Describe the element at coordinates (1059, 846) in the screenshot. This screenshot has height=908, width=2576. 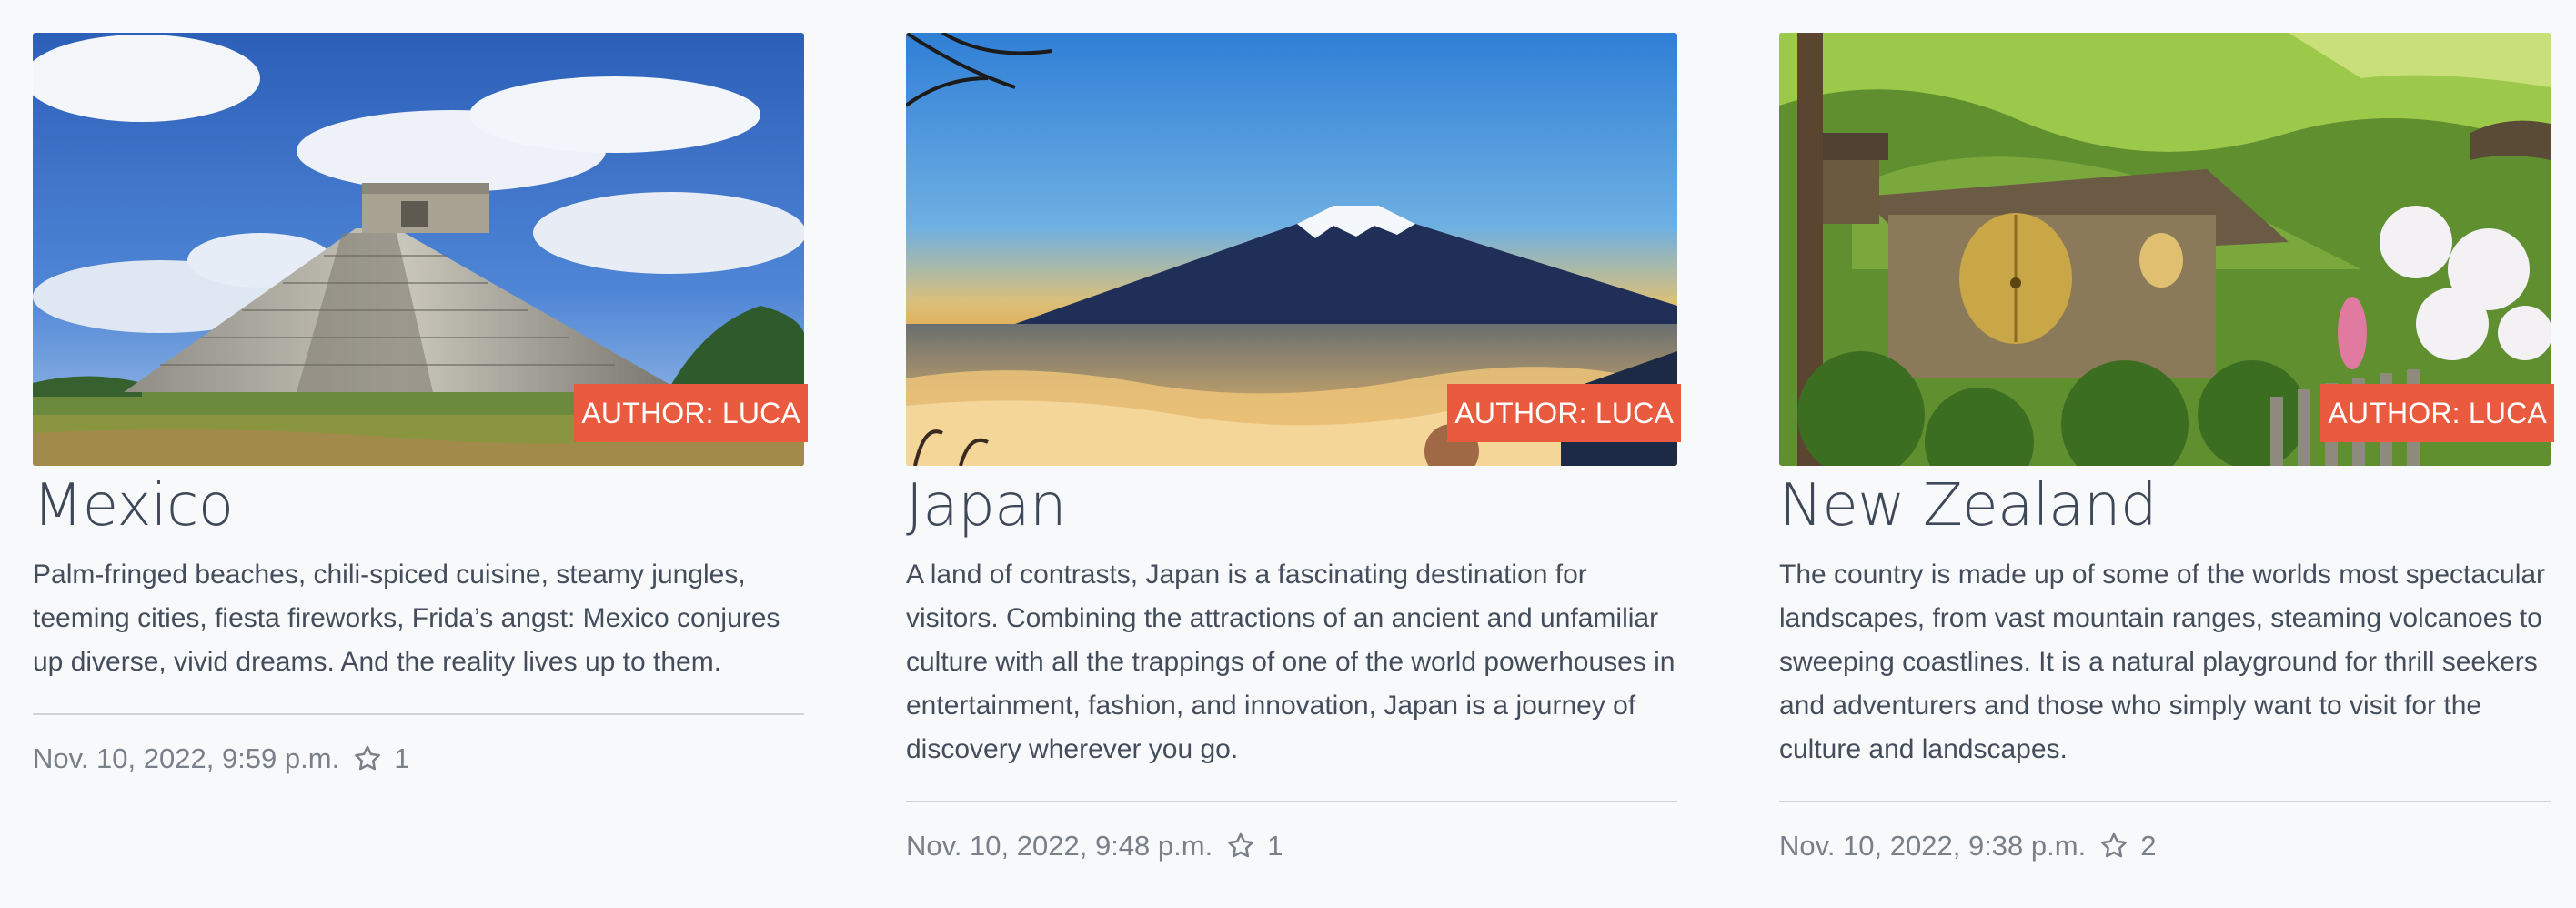
I see `card-date: Nov. 10, 2022, 9:48 p.m.` at that location.